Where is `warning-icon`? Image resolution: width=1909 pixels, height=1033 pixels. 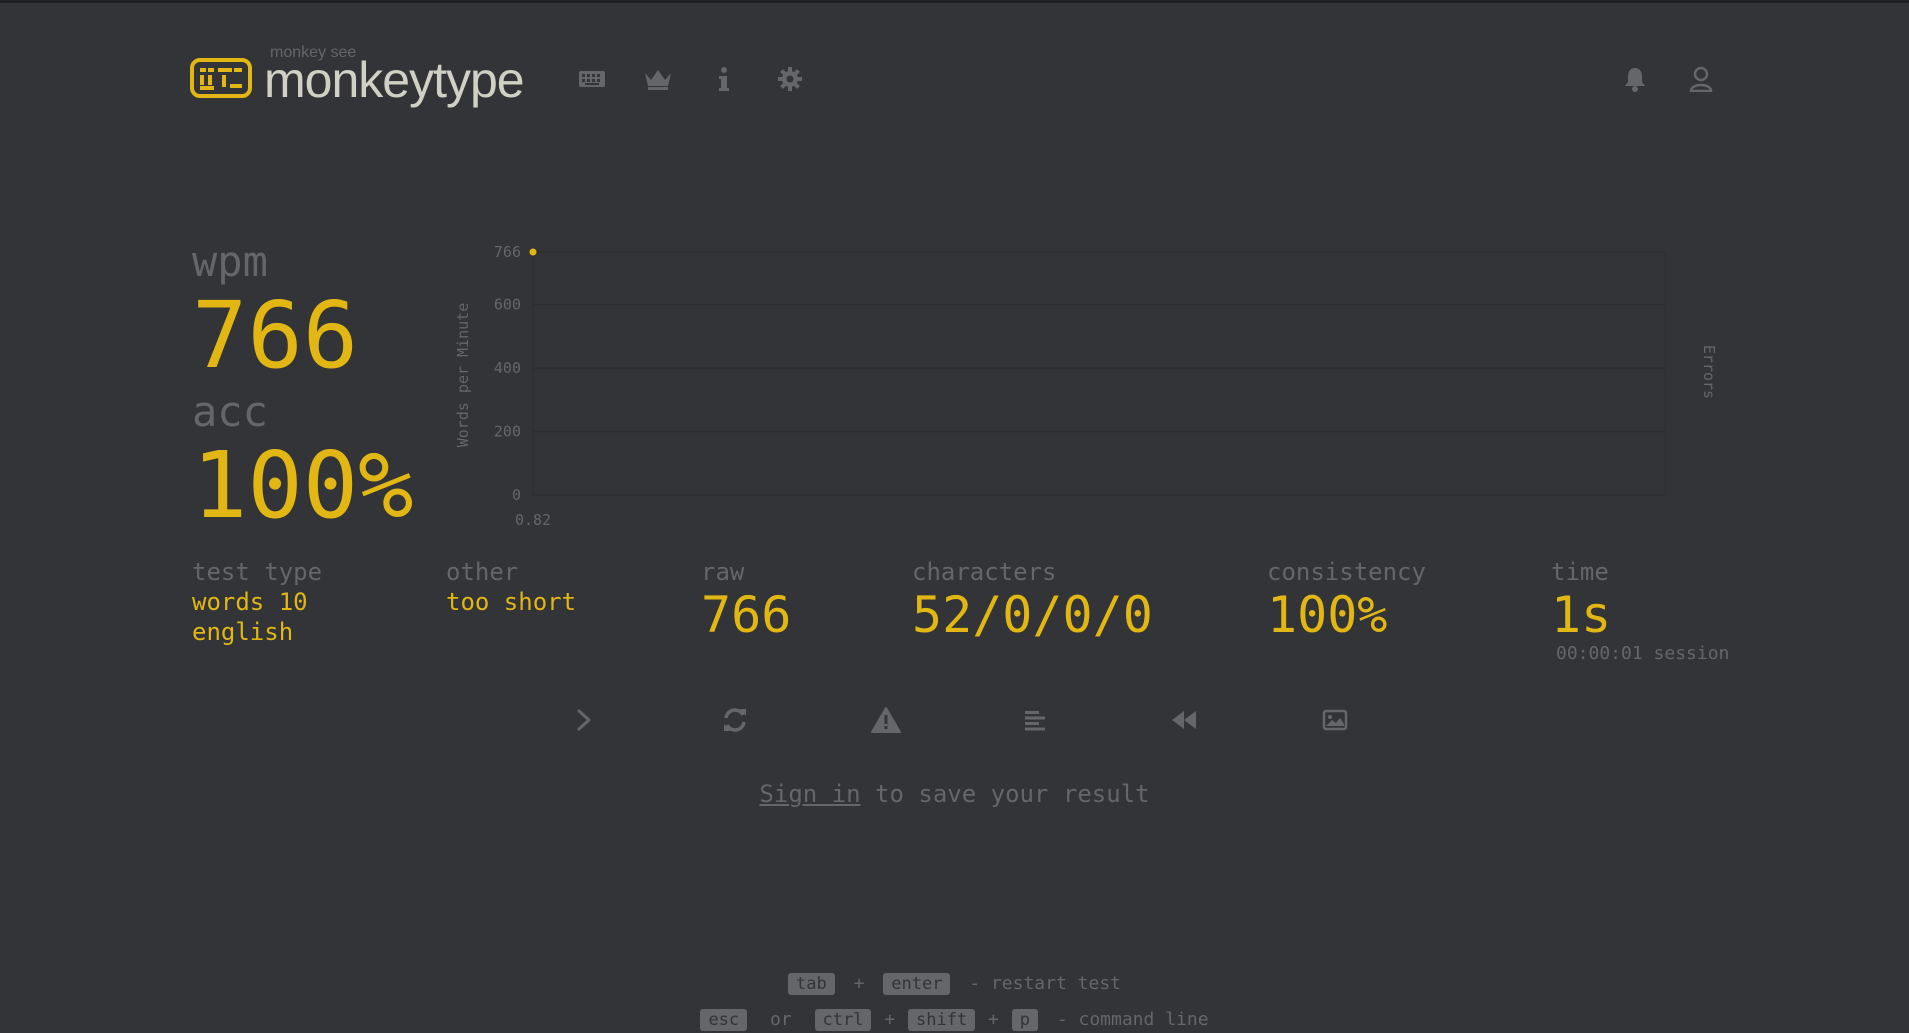
warning-icon is located at coordinates (886, 720).